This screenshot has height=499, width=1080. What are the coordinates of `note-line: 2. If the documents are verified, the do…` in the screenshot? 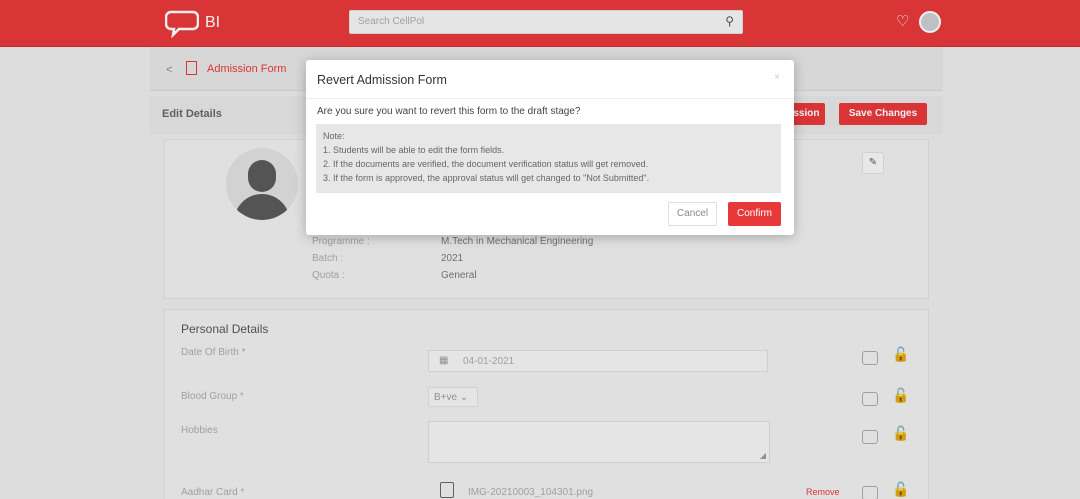 It's located at (486, 164).